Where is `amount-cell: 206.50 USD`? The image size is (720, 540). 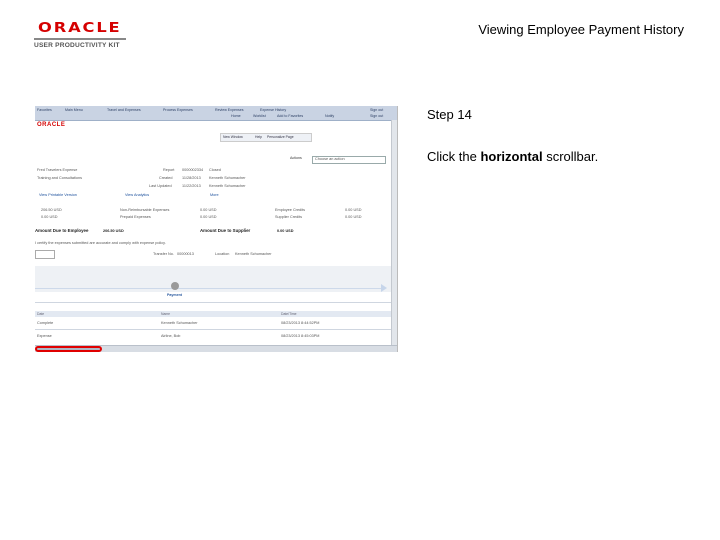
amount-cell: 206.50 USD is located at coordinates (51, 210).